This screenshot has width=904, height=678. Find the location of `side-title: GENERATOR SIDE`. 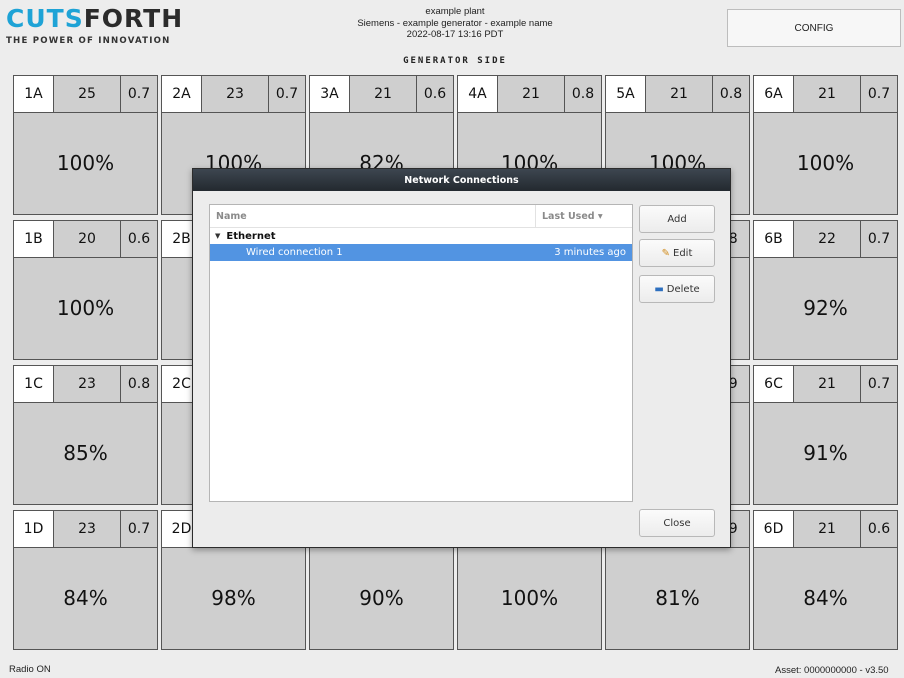

side-title: GENERATOR SIDE is located at coordinates (455, 61).